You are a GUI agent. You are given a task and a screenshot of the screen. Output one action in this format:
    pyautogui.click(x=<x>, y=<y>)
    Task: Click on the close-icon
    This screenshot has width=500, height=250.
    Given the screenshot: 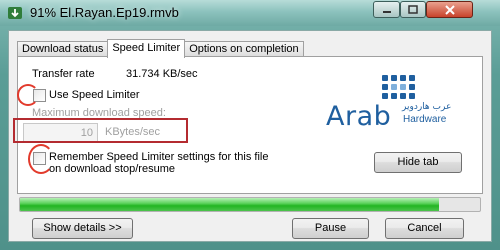 What is the action you would take?
    pyautogui.click(x=449, y=9)
    